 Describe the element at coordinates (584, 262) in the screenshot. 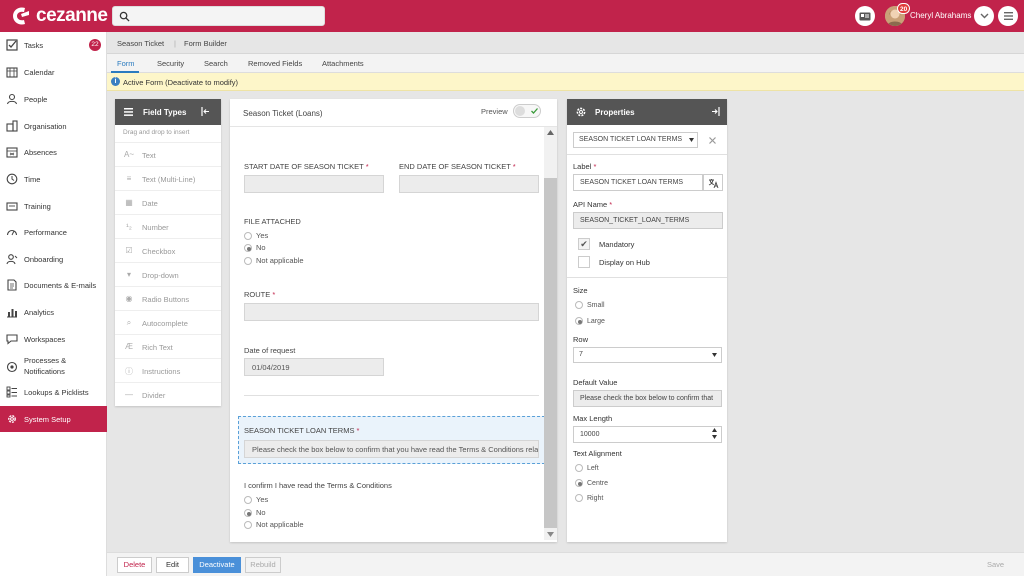

I see `display-hub-checkbox` at that location.